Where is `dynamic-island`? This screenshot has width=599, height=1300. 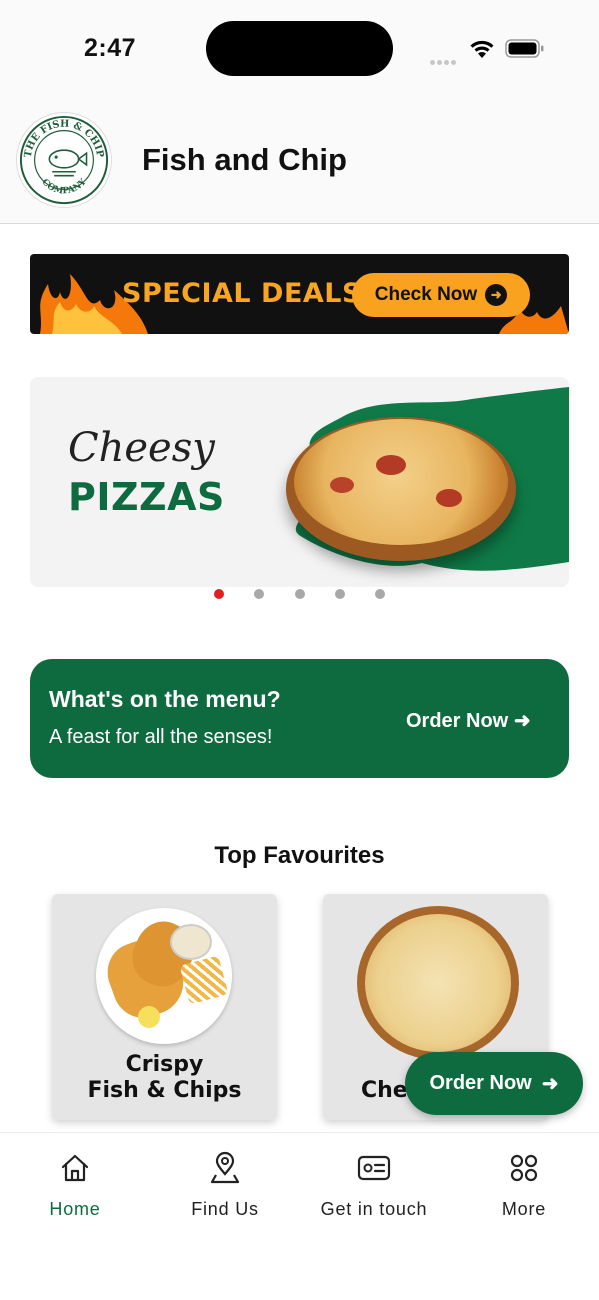
dynamic-island is located at coordinates (299, 48).